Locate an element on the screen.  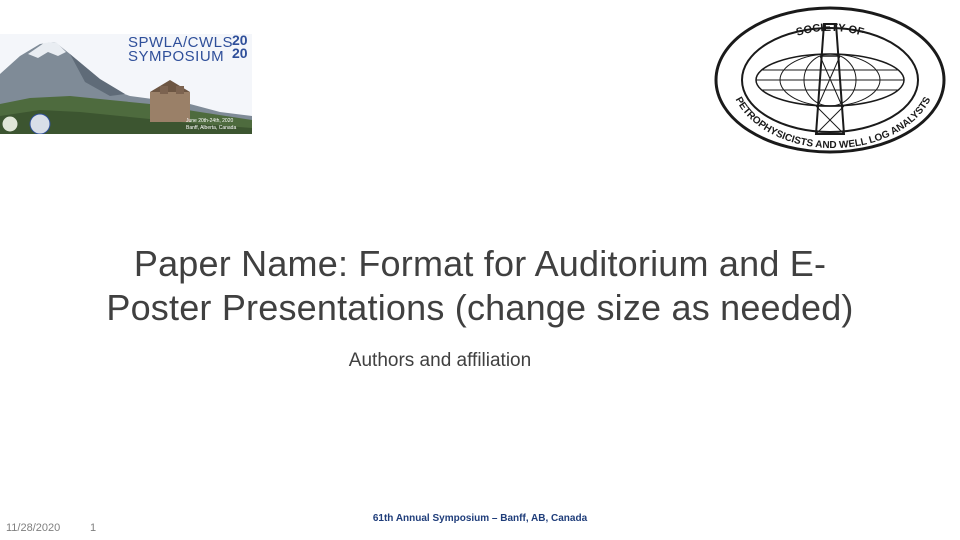
banner-title-line2: SYMPOSIUM is located at coordinates (176, 56).